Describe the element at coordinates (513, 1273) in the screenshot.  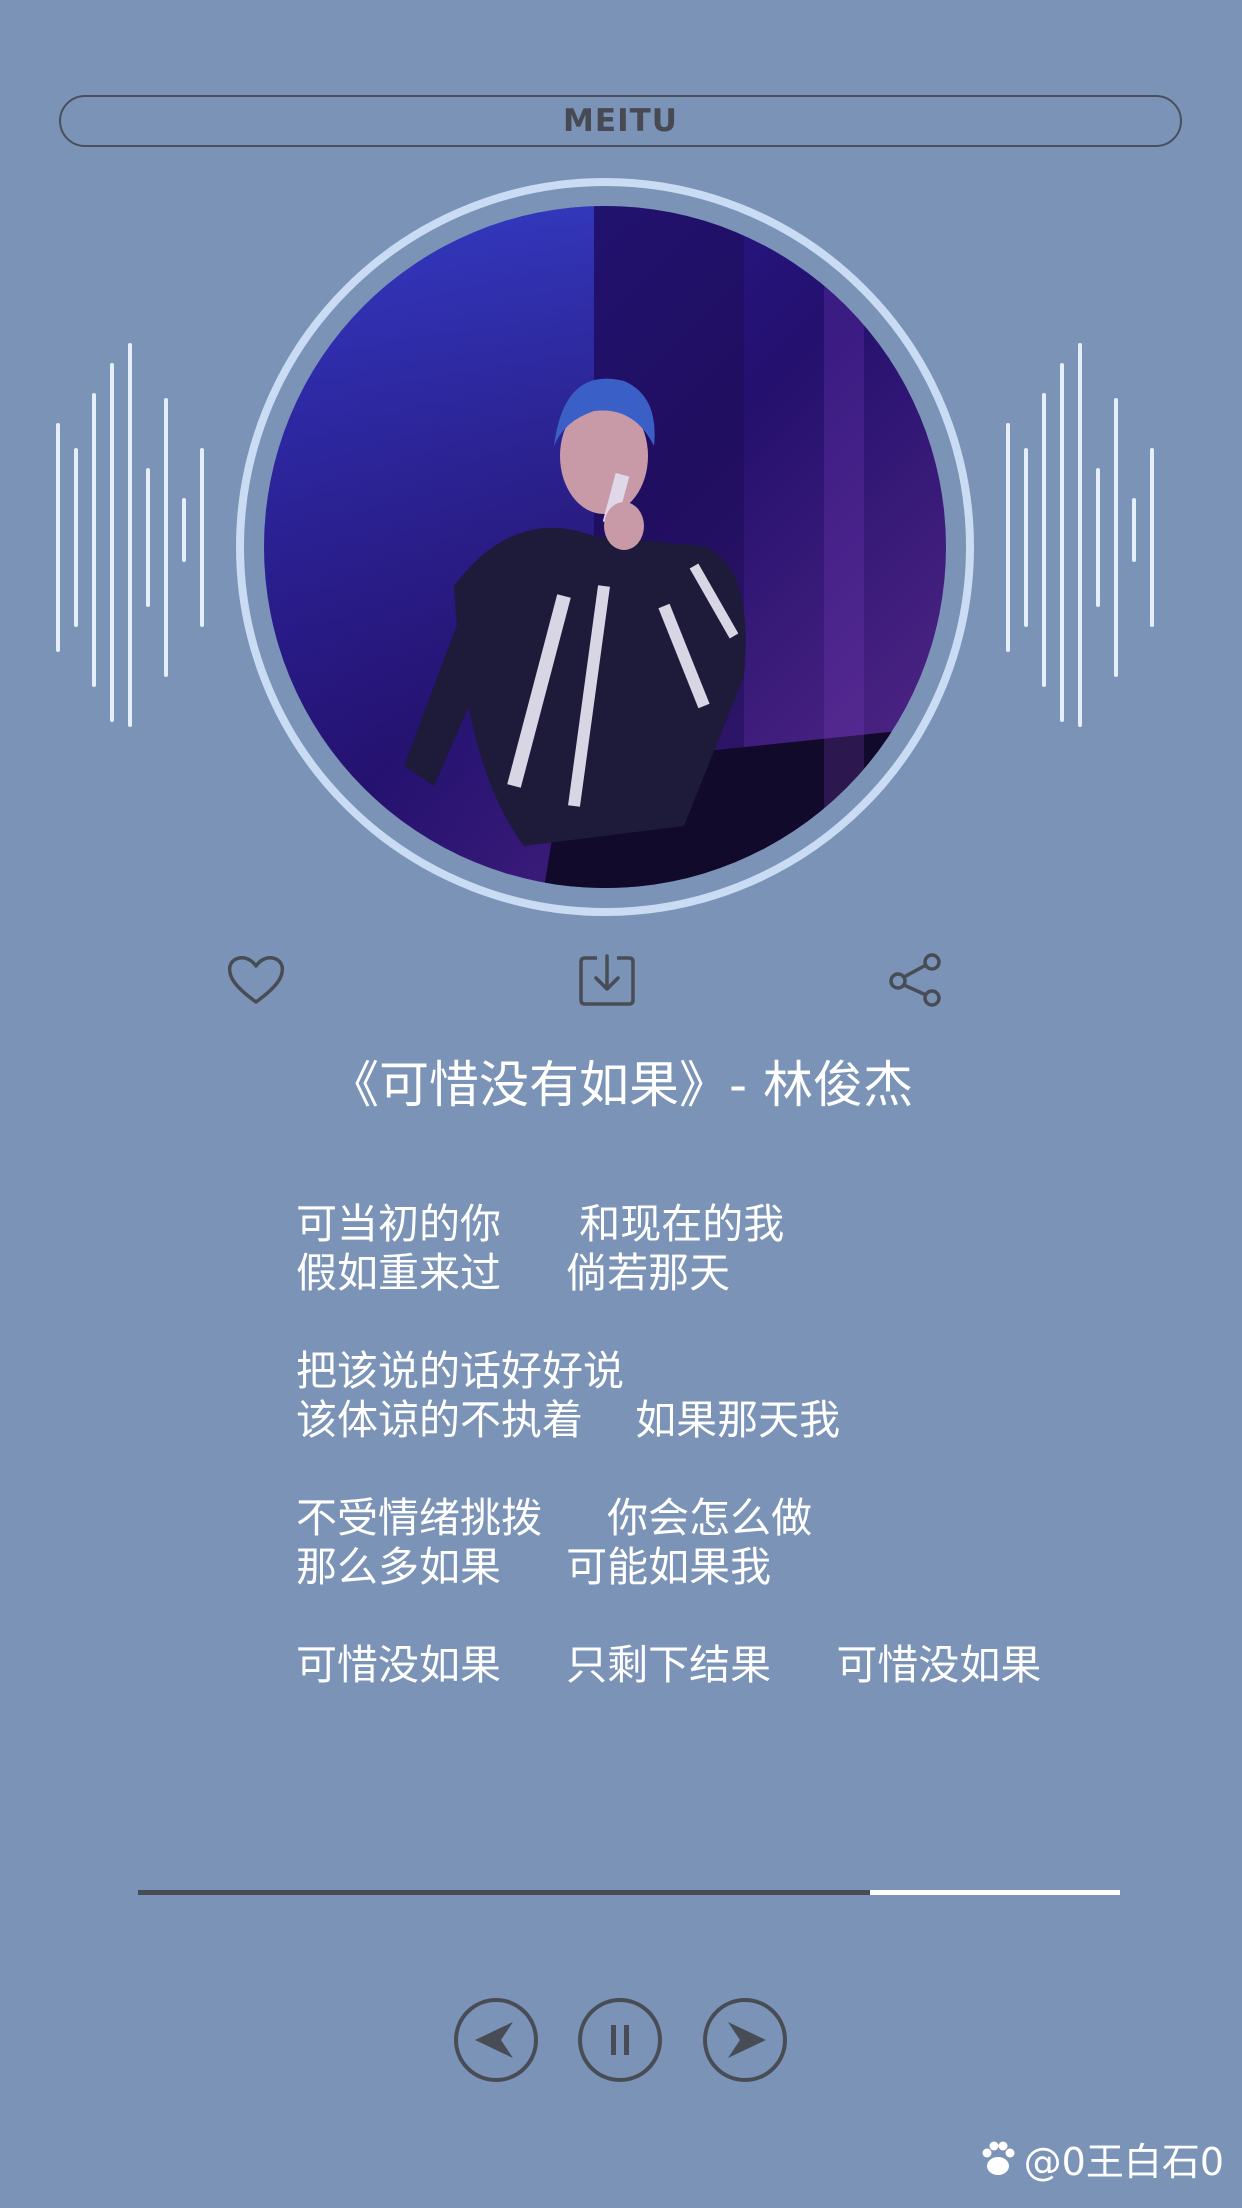
I see `lyric-line: 假如重来过 倘若那天` at that location.